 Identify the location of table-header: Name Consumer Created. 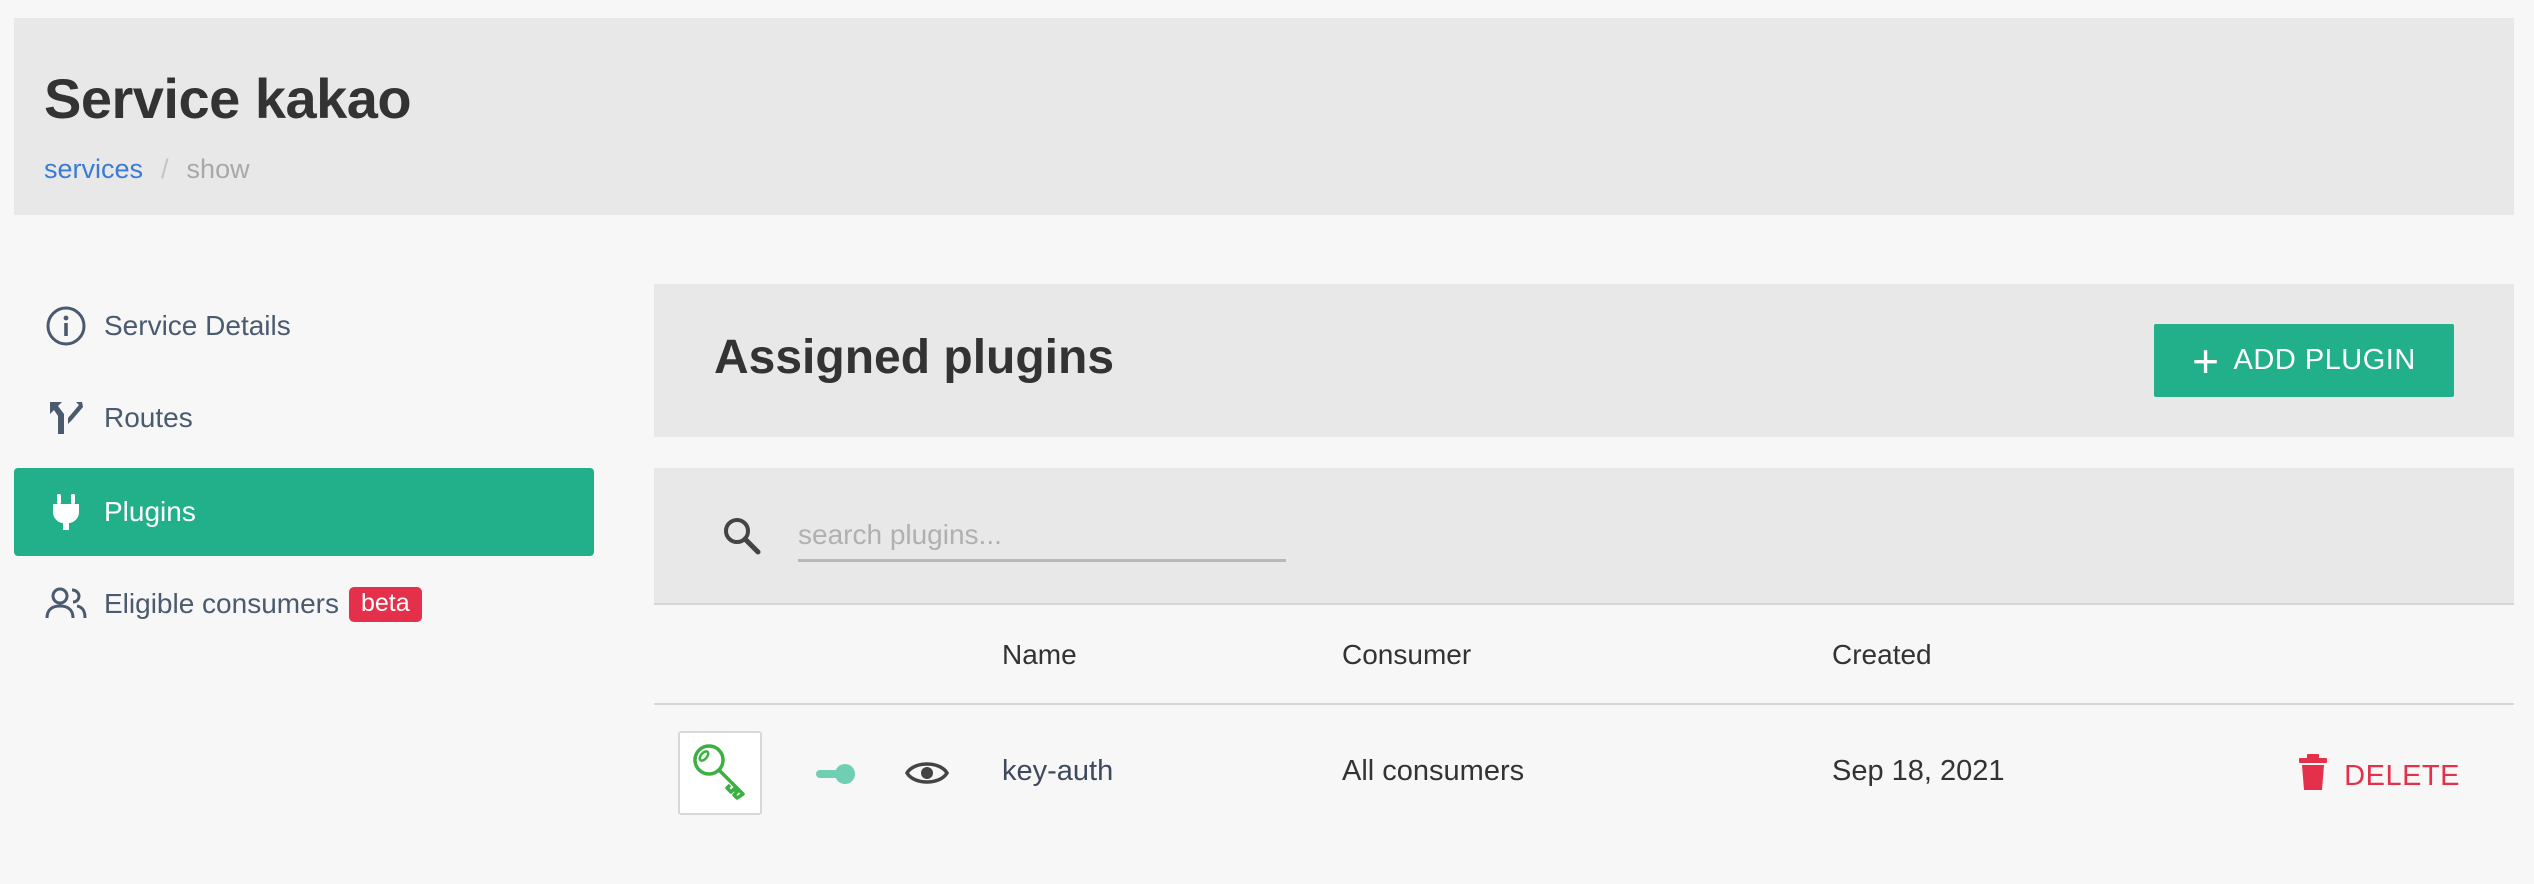
(1584, 655).